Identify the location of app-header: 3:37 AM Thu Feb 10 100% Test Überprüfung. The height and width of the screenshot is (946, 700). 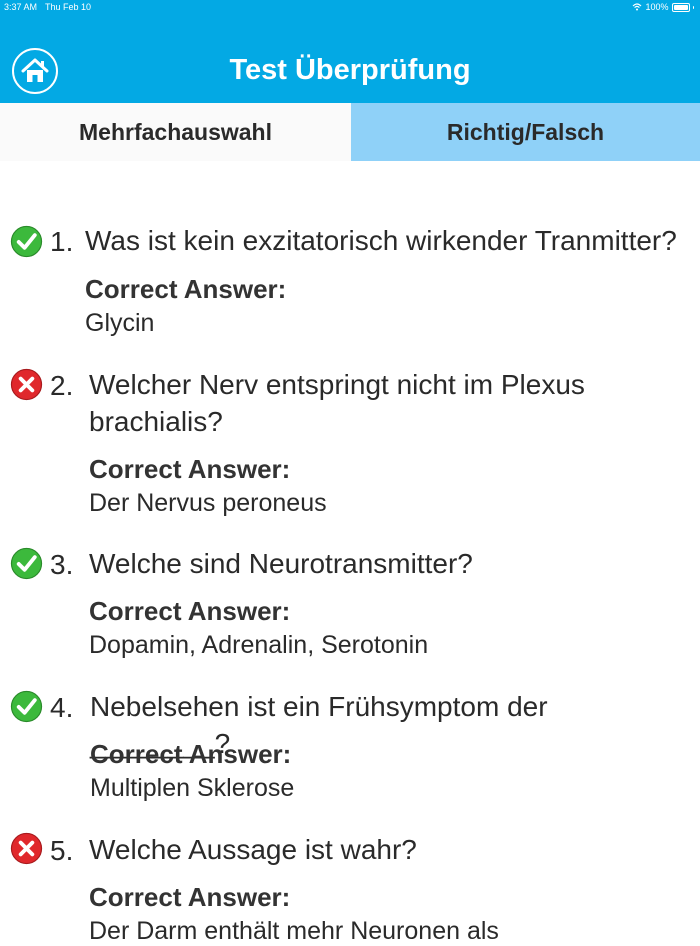
(350, 51).